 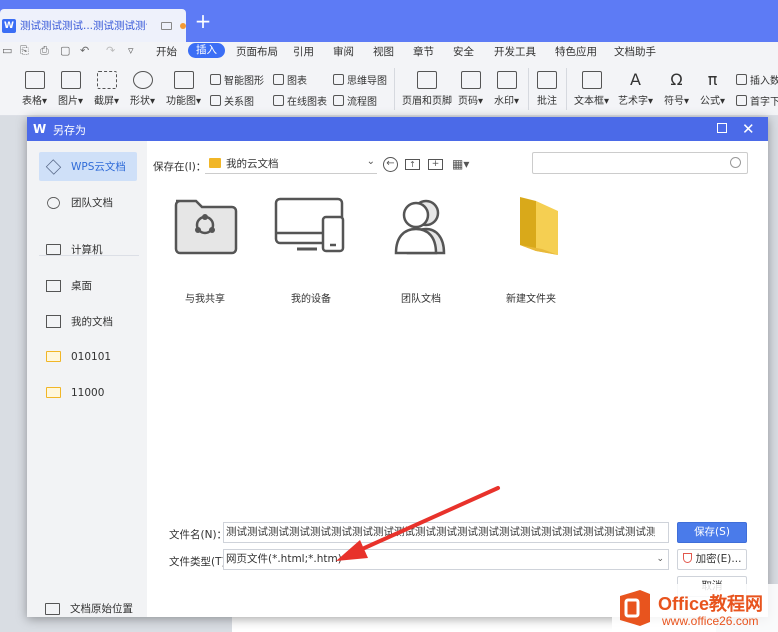 I want to click on menu-security: 安全, so click(x=463, y=51).